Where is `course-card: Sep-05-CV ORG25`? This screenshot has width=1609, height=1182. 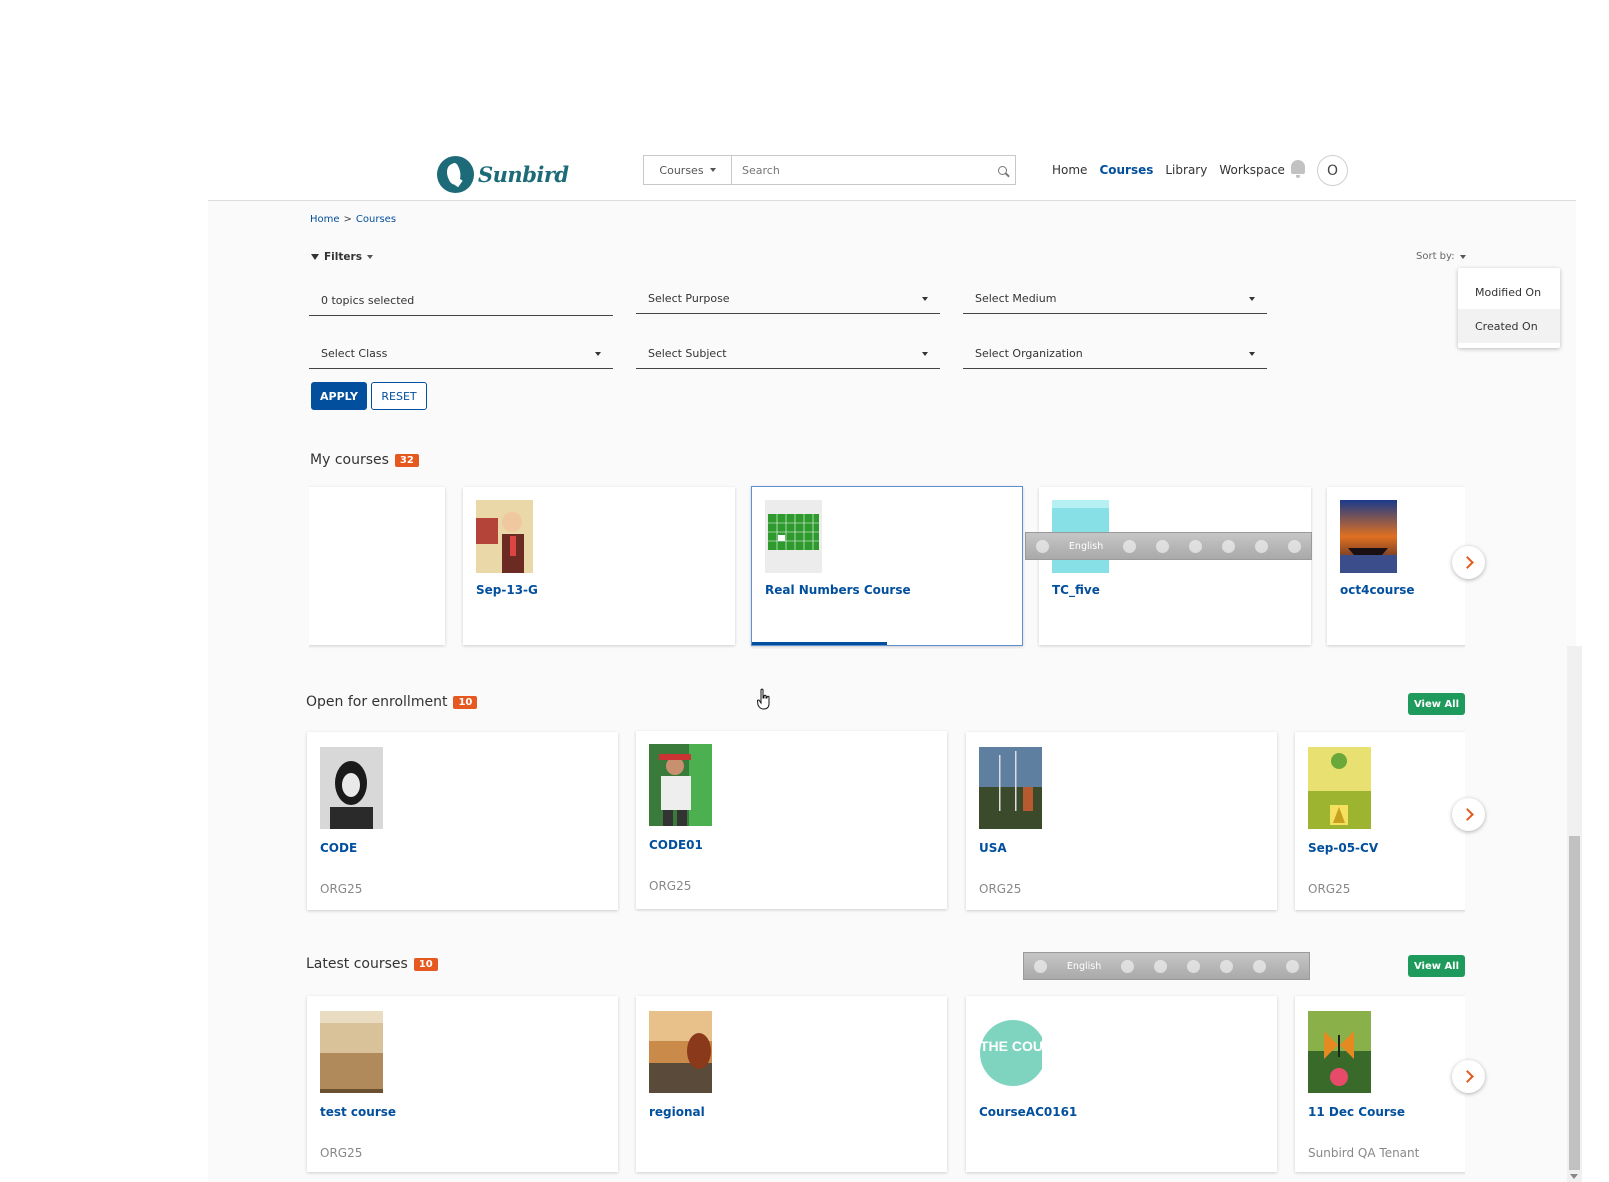
course-card: Sep-05-CV ORG25 is located at coordinates (1380, 821).